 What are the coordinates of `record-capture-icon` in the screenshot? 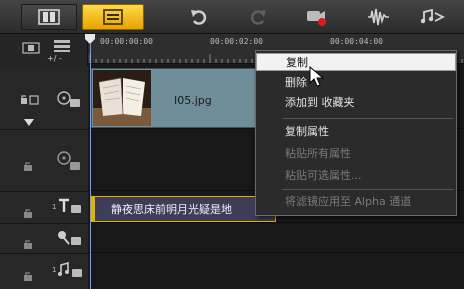 It's located at (316, 18).